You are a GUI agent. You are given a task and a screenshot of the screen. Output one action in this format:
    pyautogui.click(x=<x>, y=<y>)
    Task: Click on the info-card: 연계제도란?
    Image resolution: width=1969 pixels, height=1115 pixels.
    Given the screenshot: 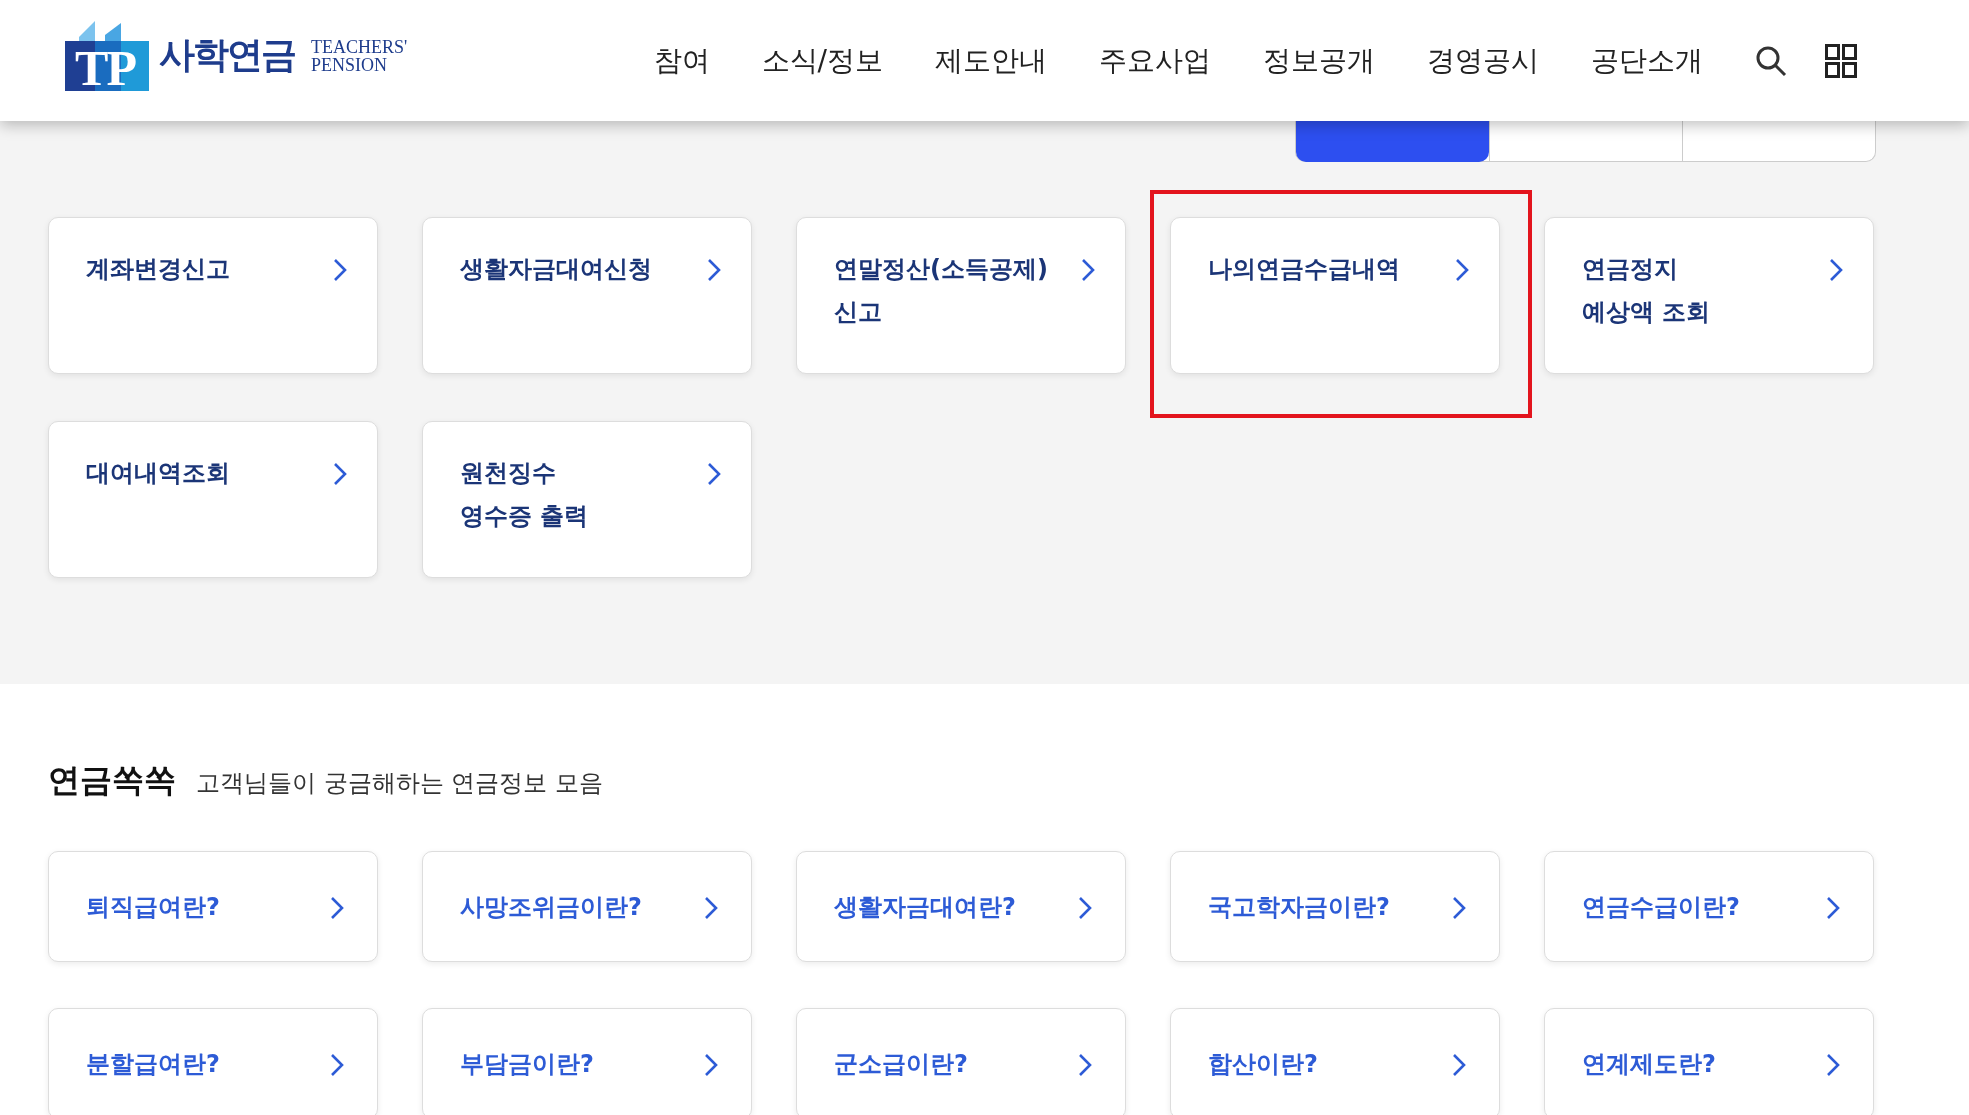 What is the action you would take?
    pyautogui.click(x=1709, y=1061)
    